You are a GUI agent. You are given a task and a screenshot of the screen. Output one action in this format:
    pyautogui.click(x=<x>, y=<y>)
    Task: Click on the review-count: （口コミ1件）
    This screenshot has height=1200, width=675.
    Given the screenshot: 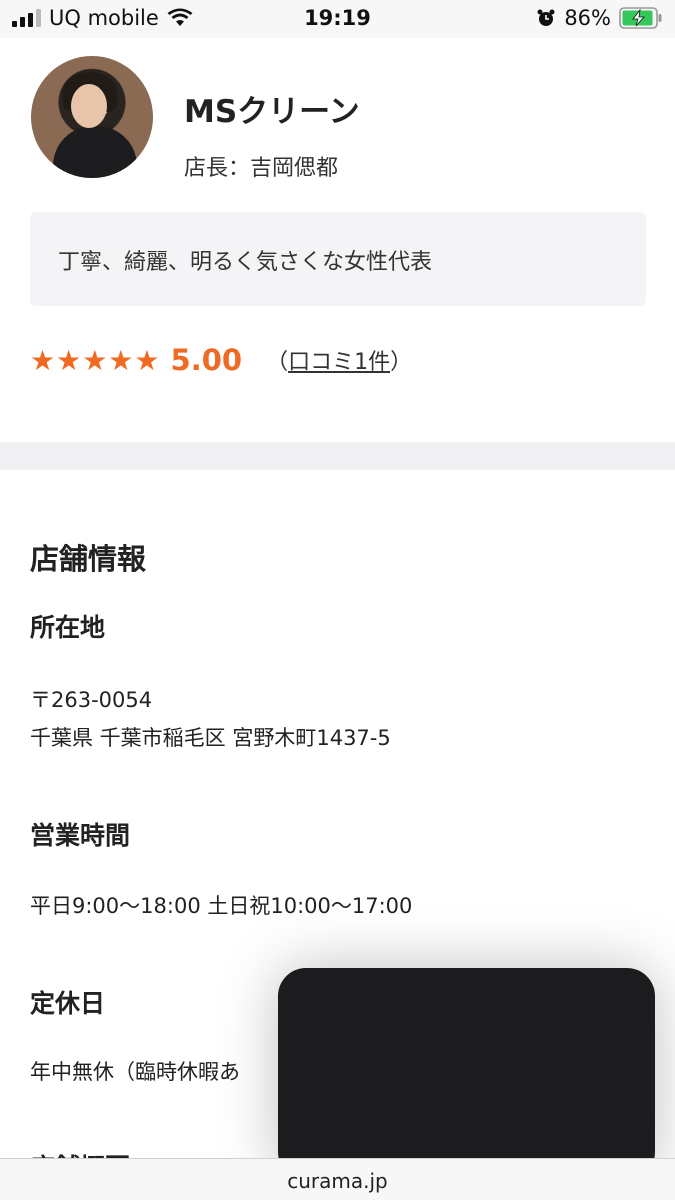 What is the action you would take?
    pyautogui.click(x=339, y=362)
    